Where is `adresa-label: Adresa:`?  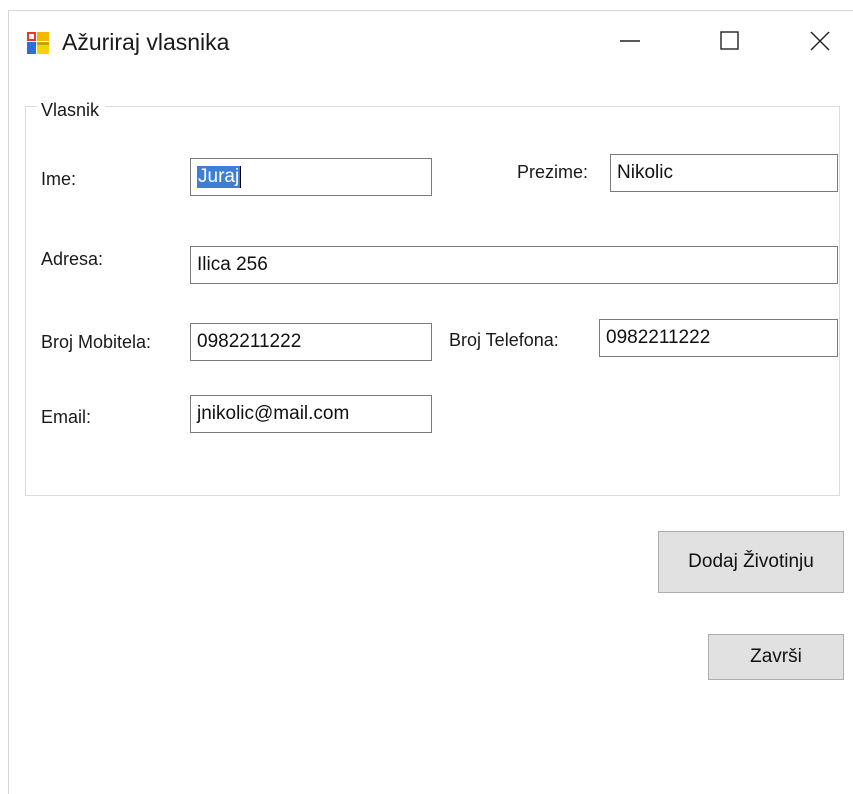
adresa-label: Adresa: is located at coordinates (72, 259).